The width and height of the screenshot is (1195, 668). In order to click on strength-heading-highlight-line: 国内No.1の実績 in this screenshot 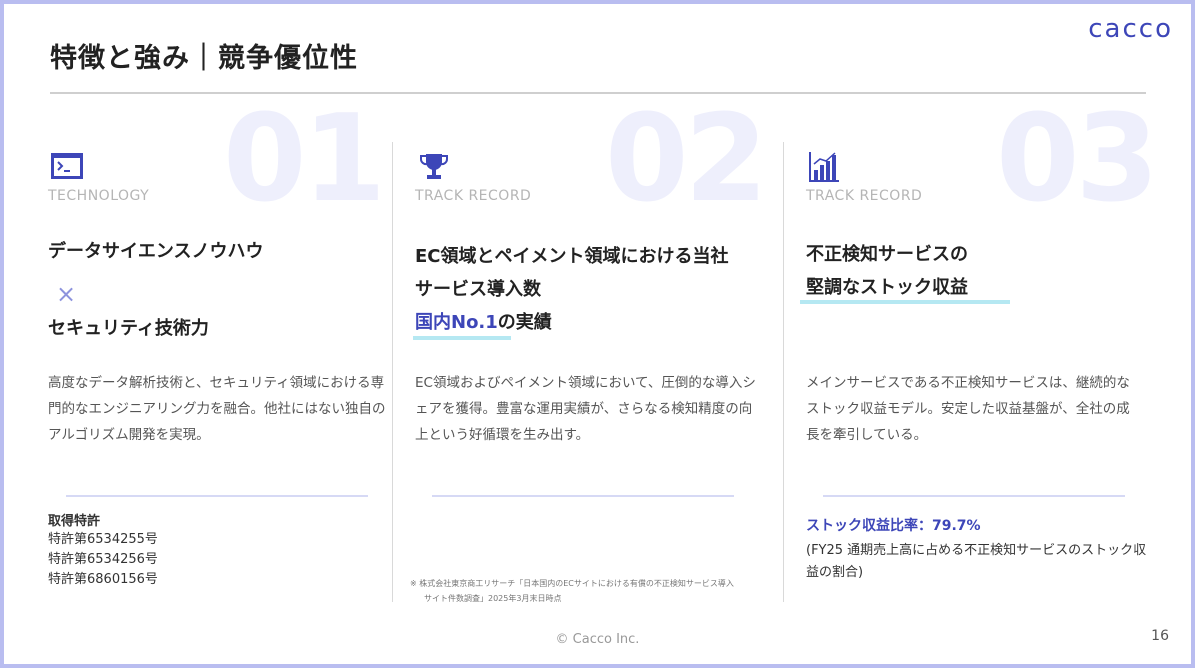, I will do `click(483, 322)`.